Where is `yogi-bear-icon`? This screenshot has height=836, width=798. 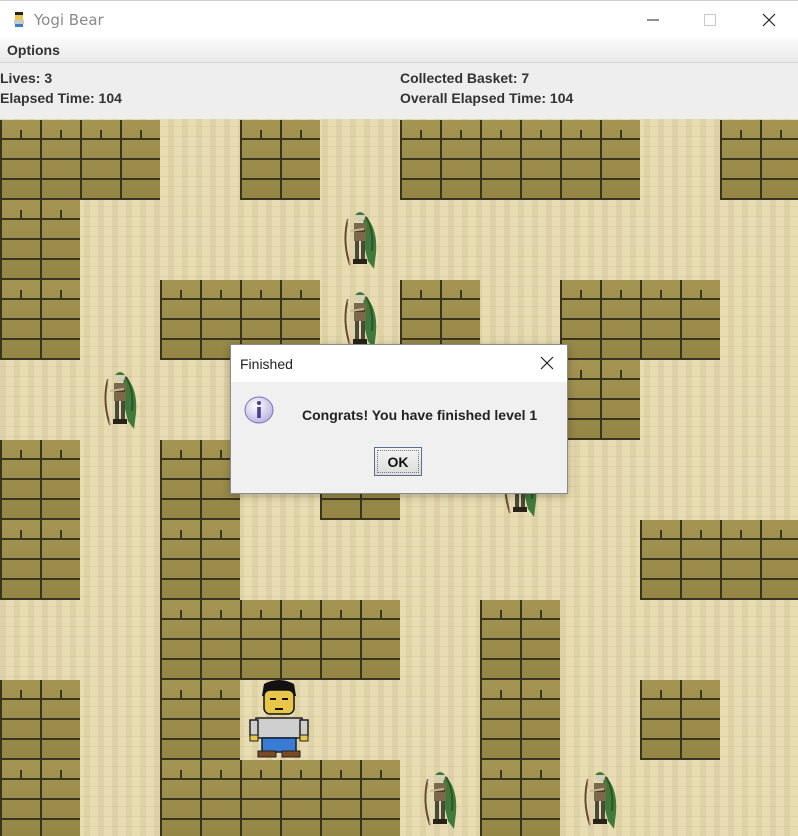
yogi-bear-icon is located at coordinates (19, 19).